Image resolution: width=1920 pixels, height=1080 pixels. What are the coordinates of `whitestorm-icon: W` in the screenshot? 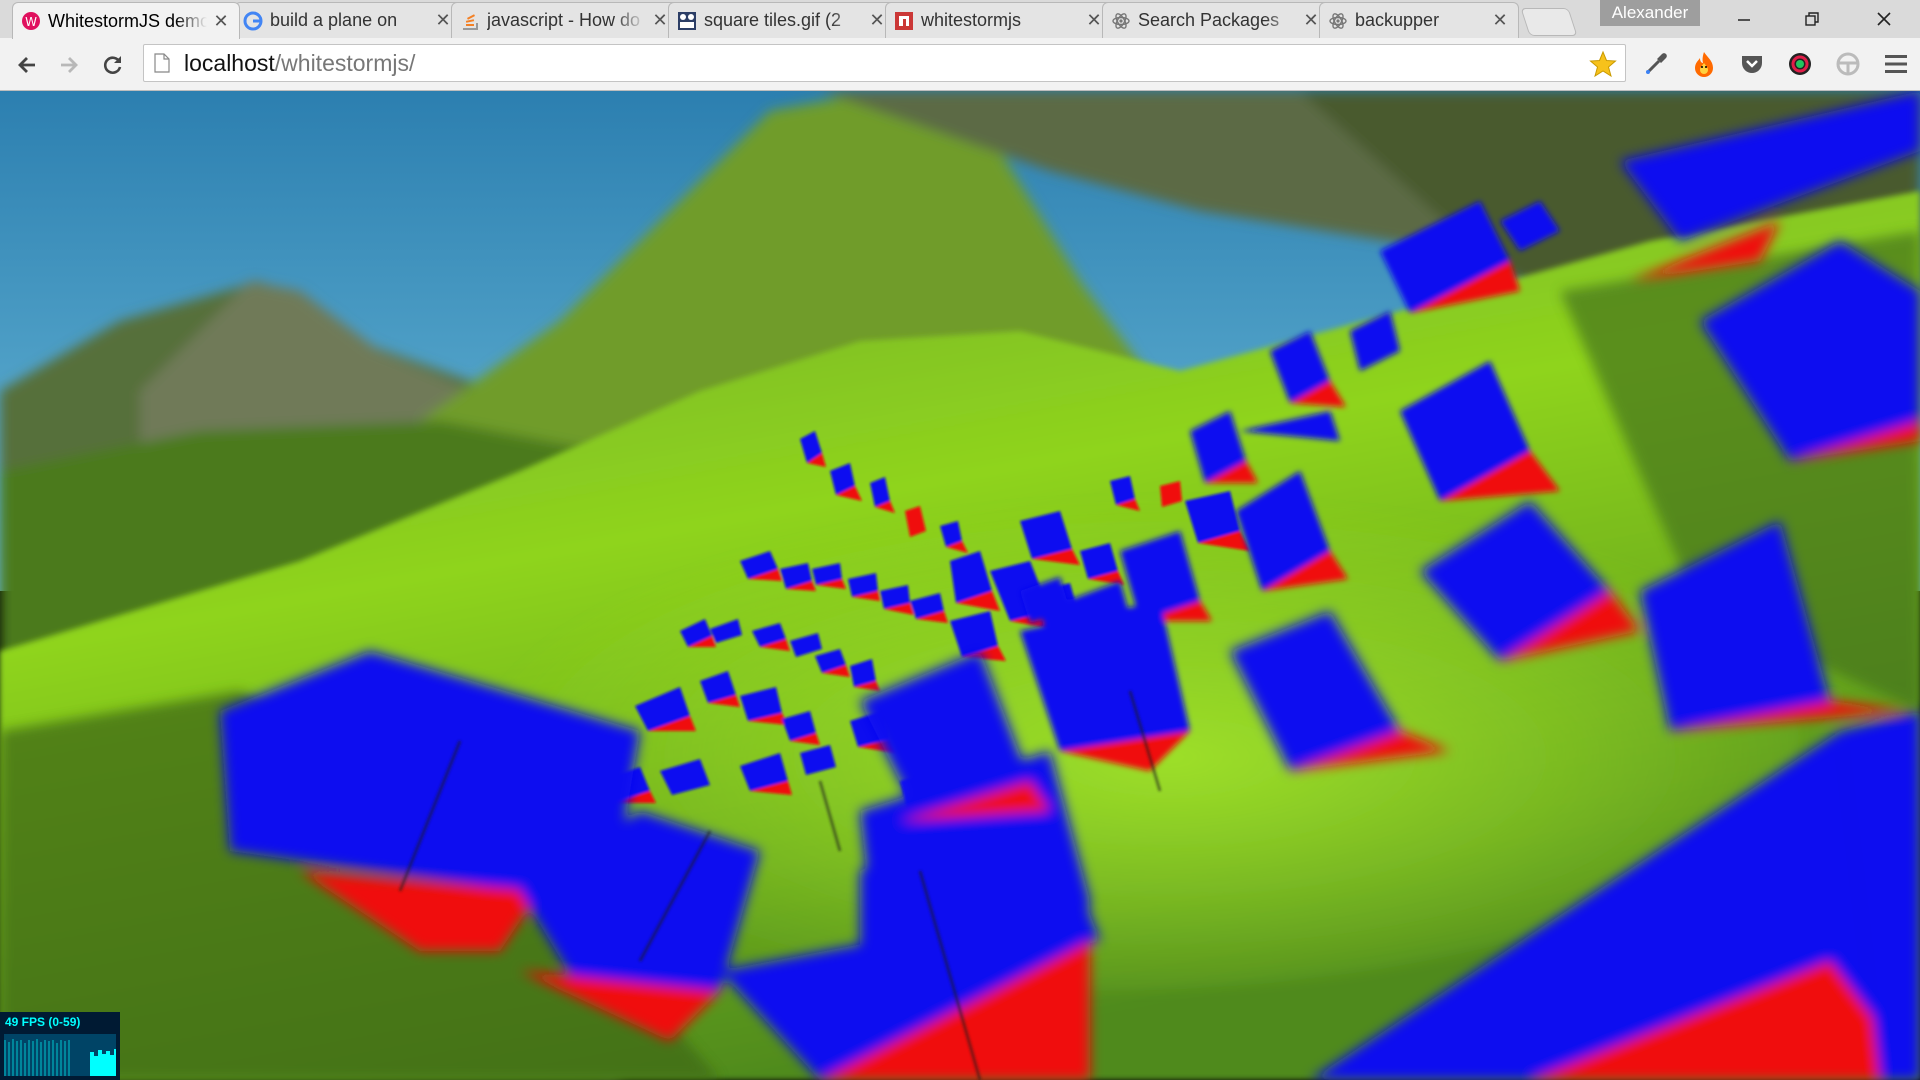 It's located at (31, 21).